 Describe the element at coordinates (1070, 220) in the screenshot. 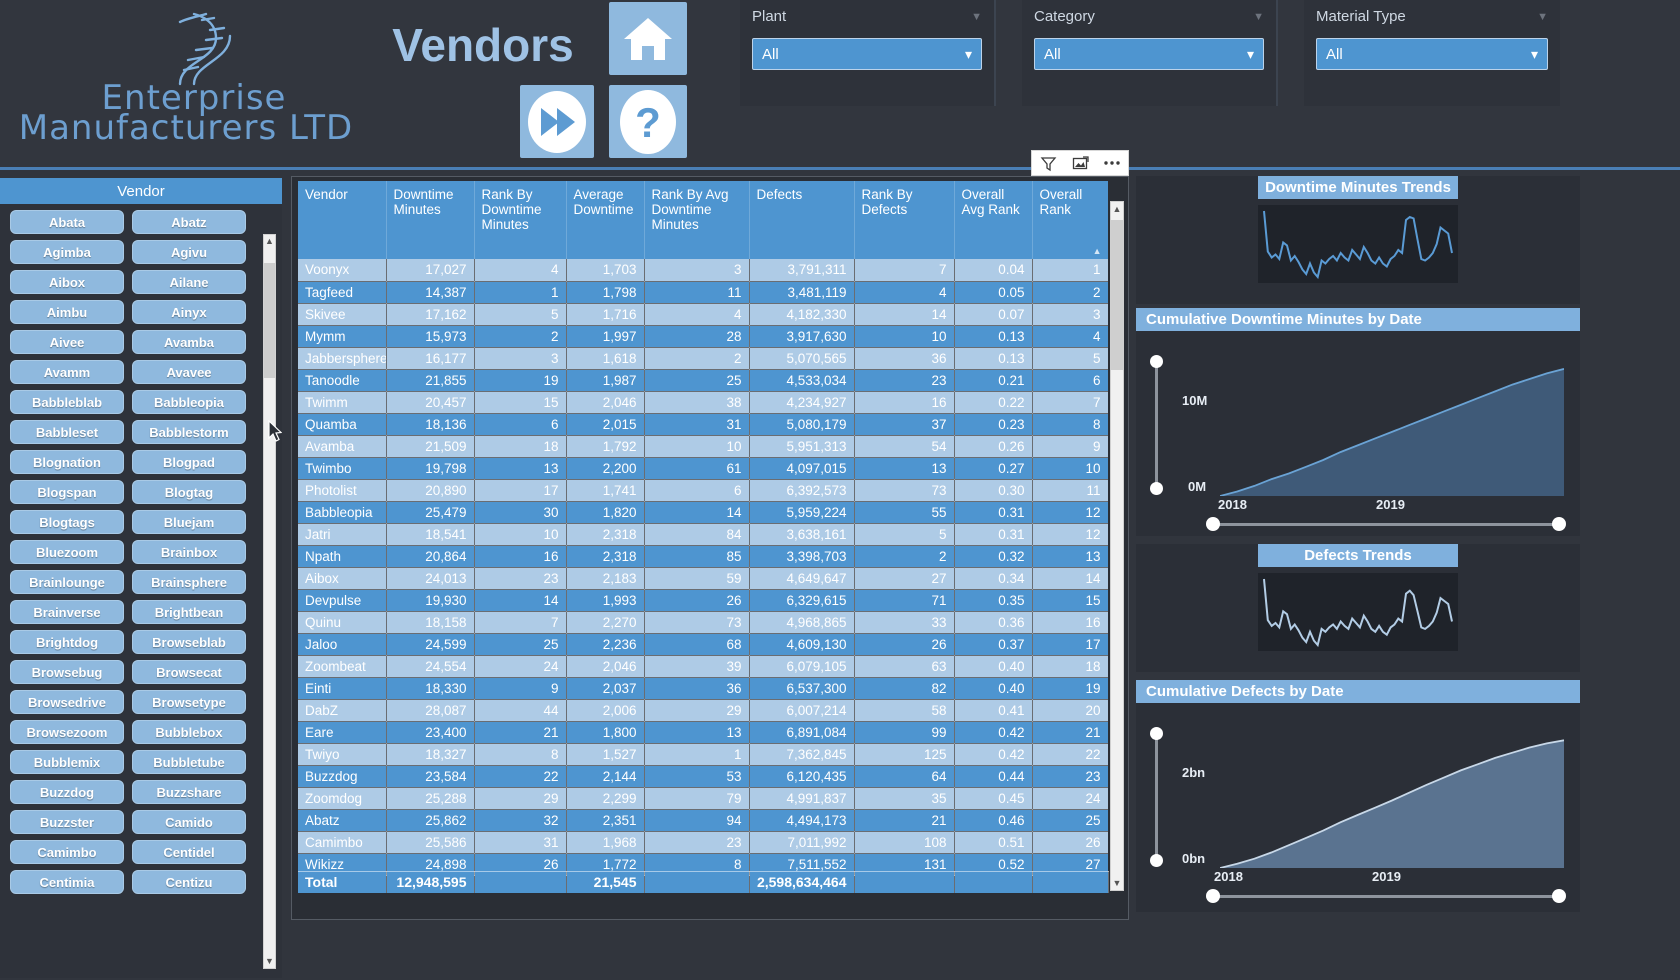

I see `table-column-header: Overall Rank ▲` at that location.